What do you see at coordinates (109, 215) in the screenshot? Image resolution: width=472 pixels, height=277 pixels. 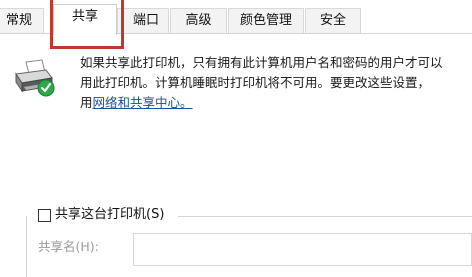 I see `share-printer-label: 共享这台打印机(S)` at bounding box center [109, 215].